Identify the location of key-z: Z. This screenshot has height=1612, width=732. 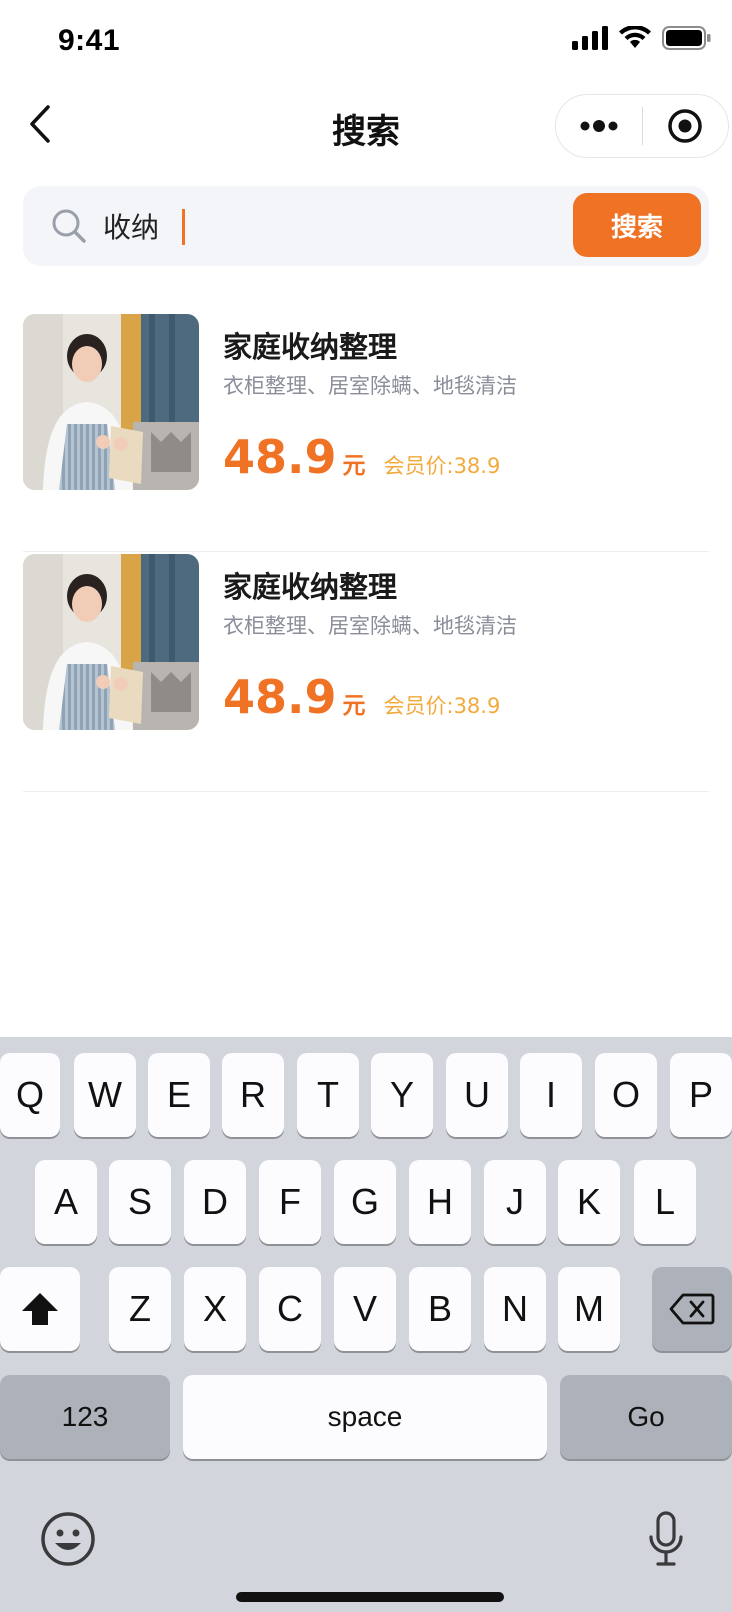
(140, 1309).